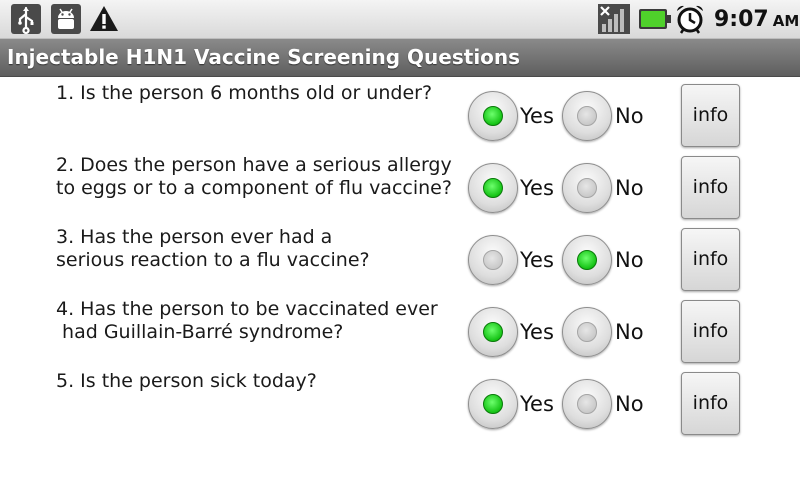 This screenshot has width=800, height=480. Describe the element at coordinates (614, 19) in the screenshot. I see `signal-icon` at that location.